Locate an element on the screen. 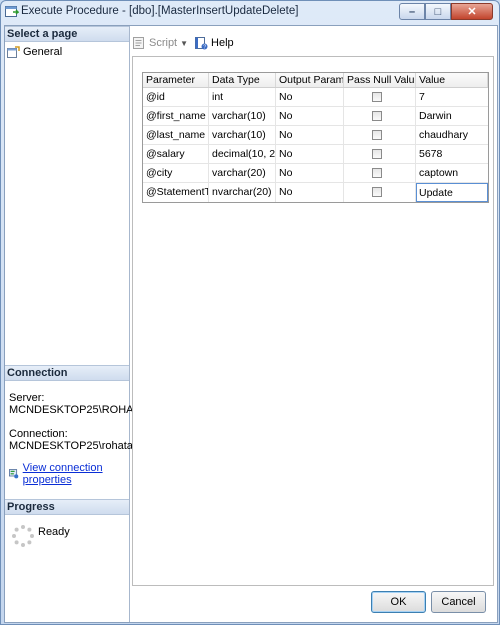 The height and width of the screenshot is (625, 500). execute-procedure-icon is located at coordinates (12, 11).